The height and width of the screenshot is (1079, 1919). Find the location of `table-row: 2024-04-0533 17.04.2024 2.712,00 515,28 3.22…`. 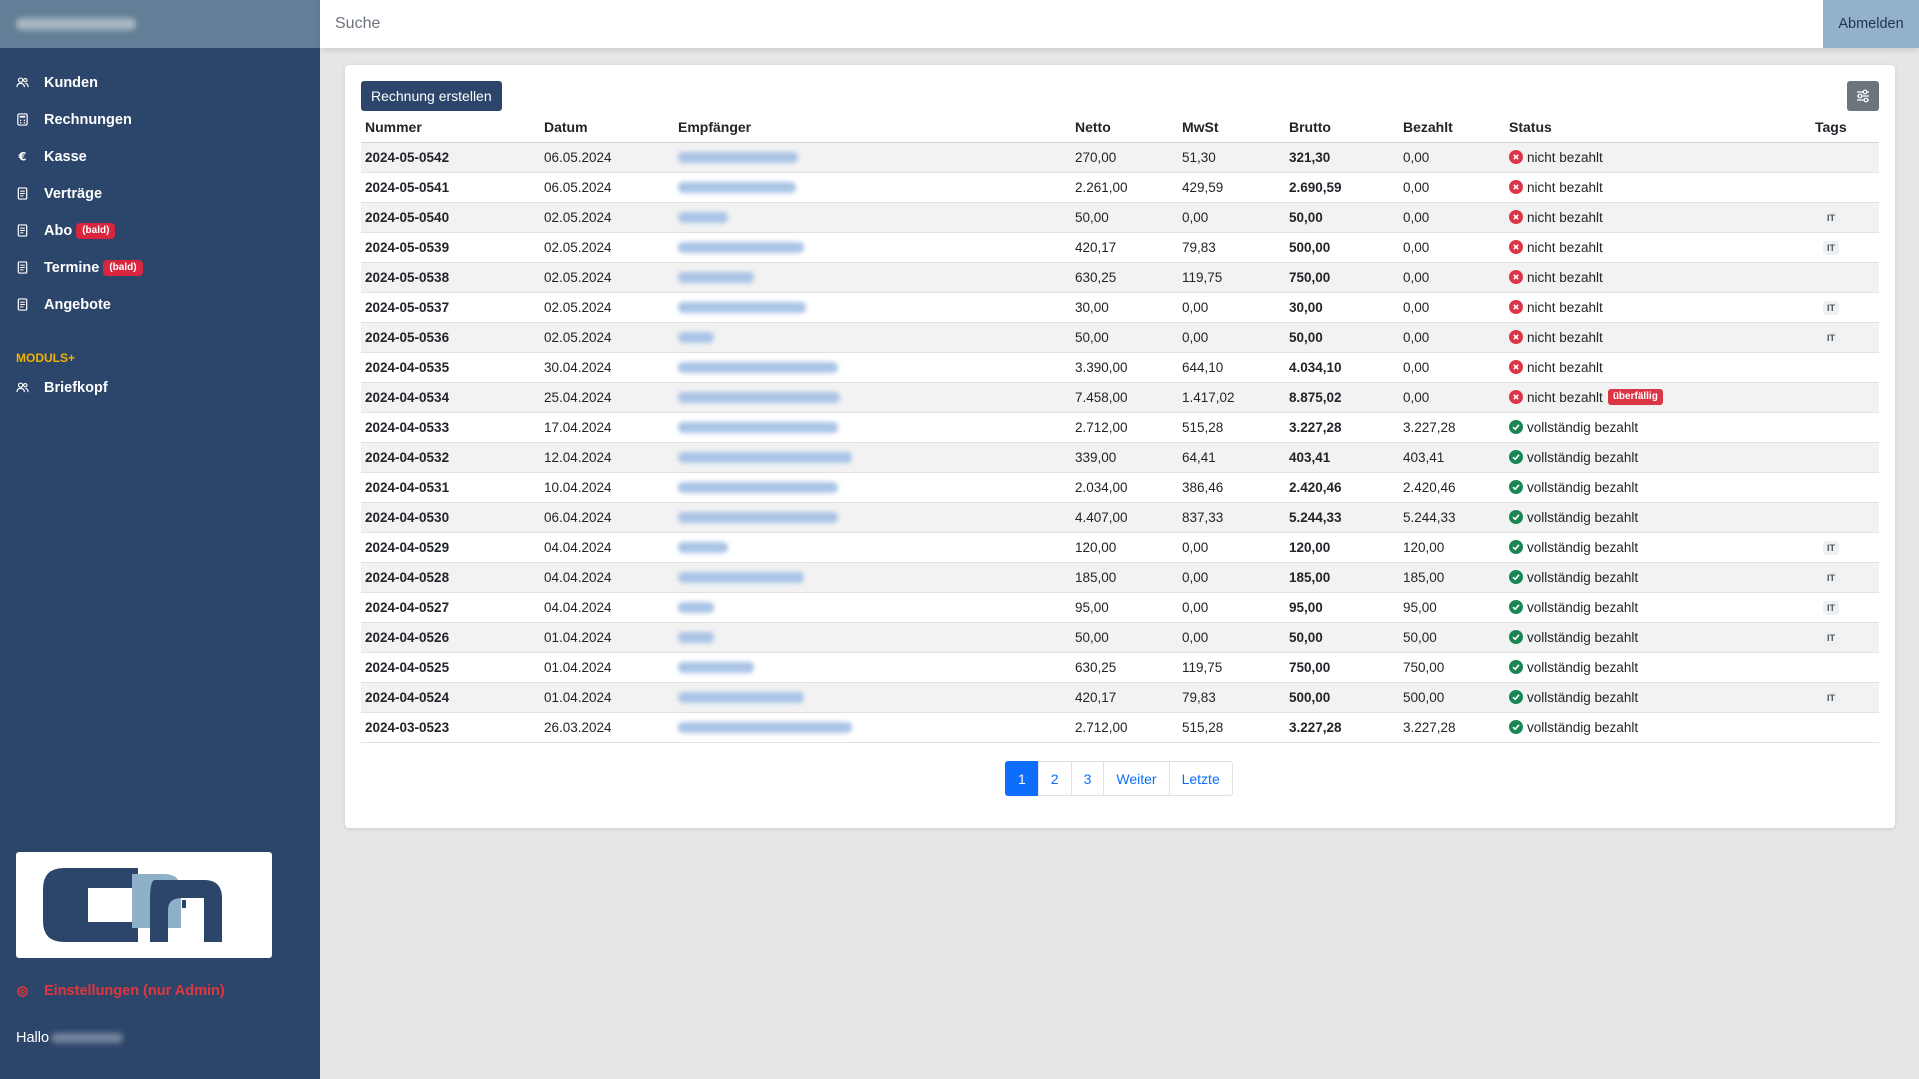

table-row: 2024-04-0533 17.04.2024 2.712,00 515,28 3.22… is located at coordinates (1120, 427).